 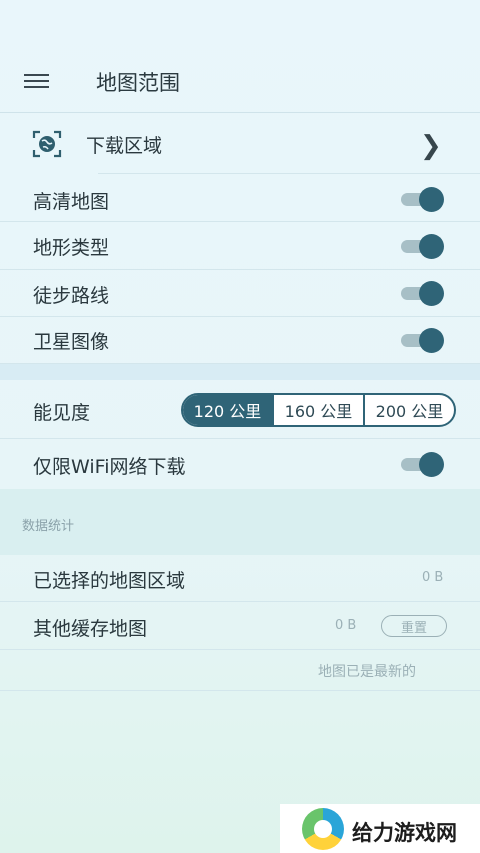 I want to click on download-area-label: 下载区域, so click(x=124, y=146).